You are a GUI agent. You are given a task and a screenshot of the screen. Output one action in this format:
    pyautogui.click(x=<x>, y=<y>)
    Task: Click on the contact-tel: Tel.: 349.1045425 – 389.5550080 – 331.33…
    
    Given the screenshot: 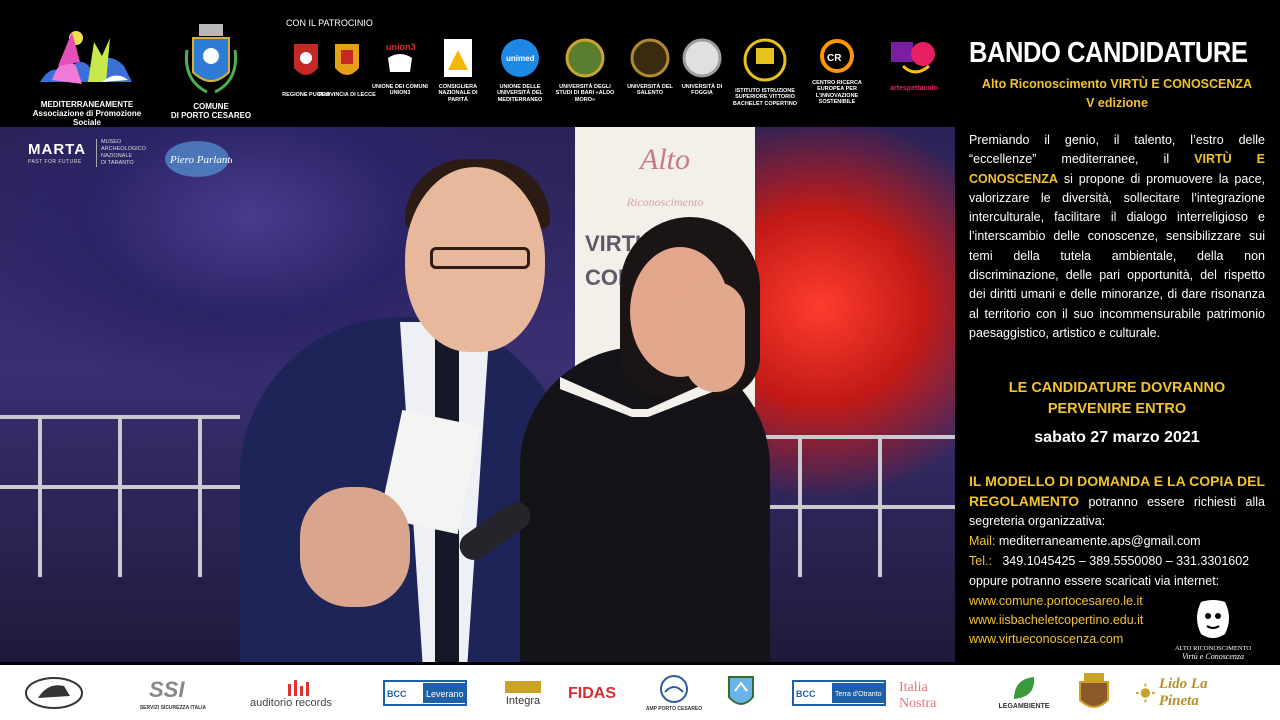 What is the action you would take?
    pyautogui.click(x=1109, y=561)
    